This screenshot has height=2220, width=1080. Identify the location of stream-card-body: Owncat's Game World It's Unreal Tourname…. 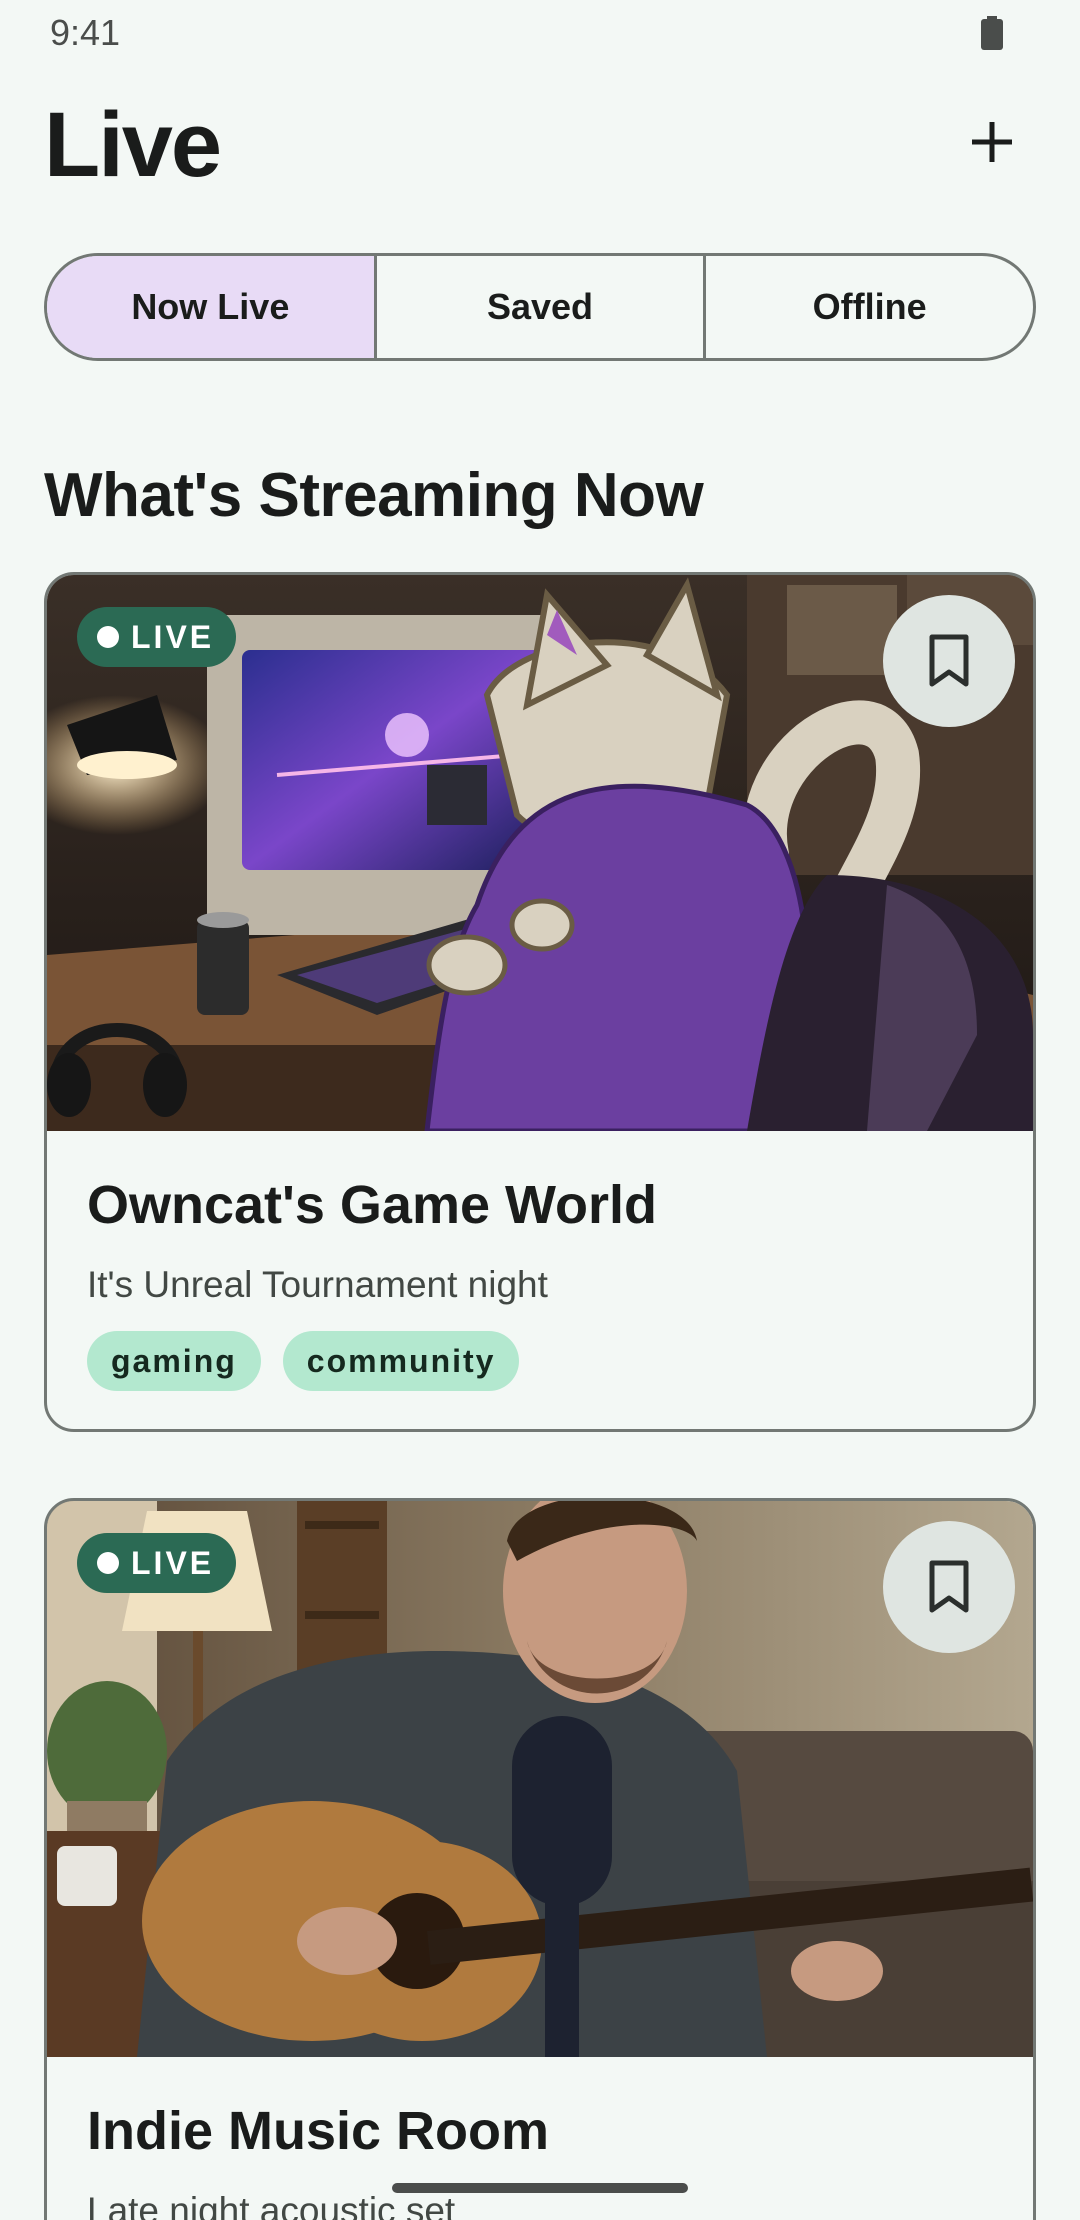
(540, 1261).